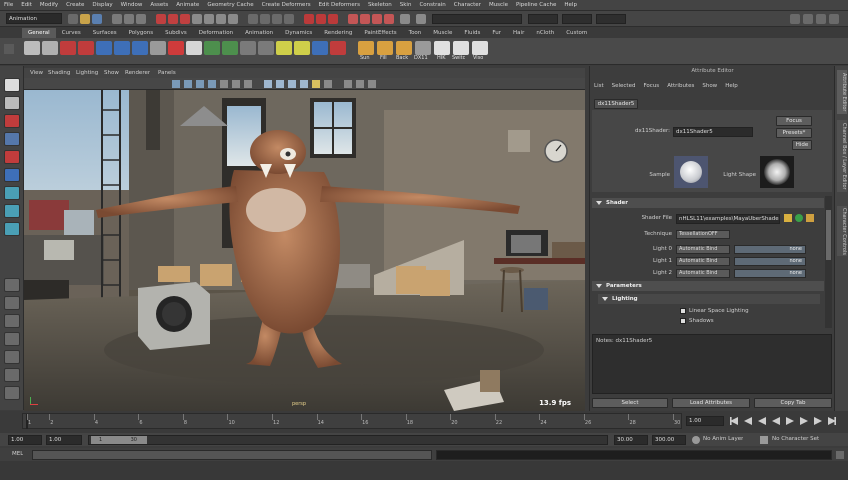  Describe the element at coordinates (338, 33) in the screenshot. I see `shelf-tab-rendering: Rendering` at that location.